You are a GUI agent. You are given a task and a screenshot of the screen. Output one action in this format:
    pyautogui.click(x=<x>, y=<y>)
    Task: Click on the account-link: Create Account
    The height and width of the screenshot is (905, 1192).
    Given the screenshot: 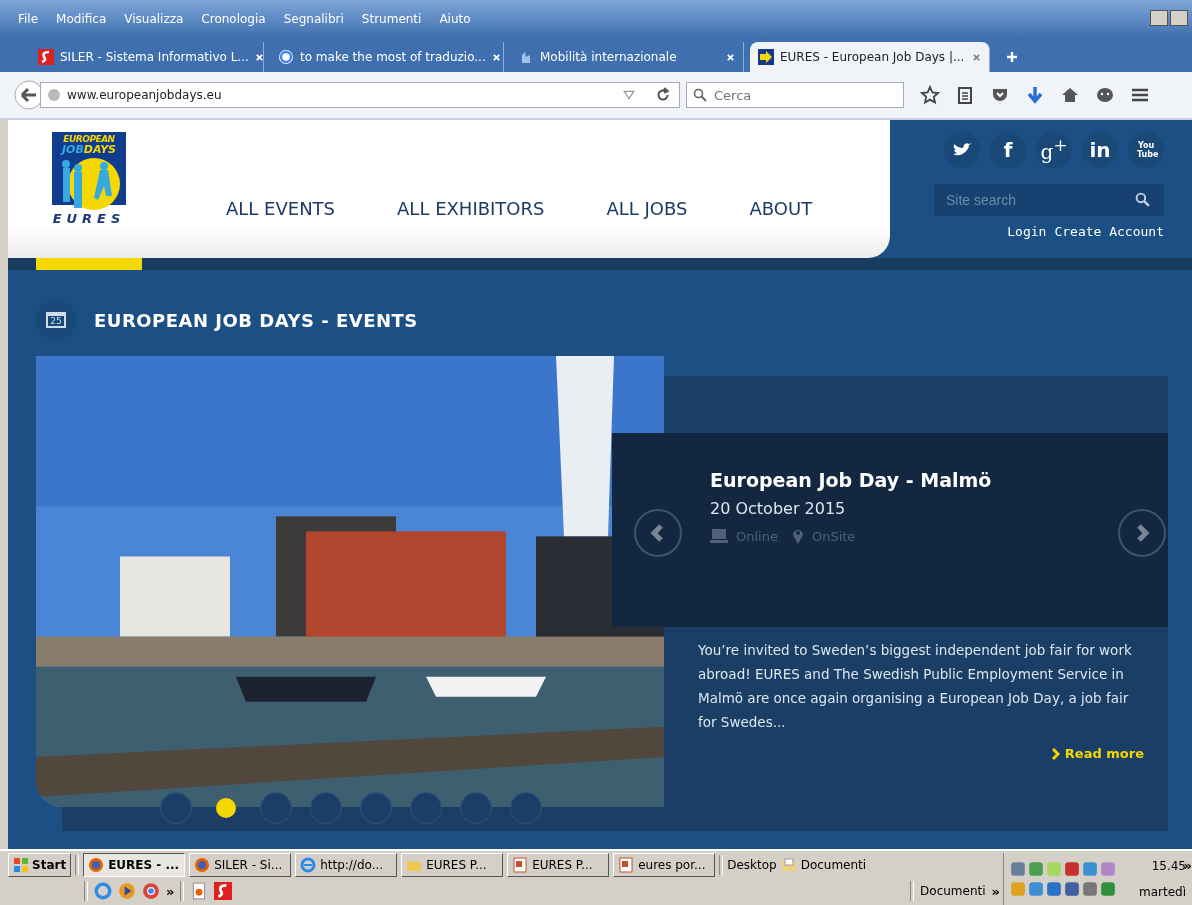 What is the action you would take?
    pyautogui.click(x=1109, y=231)
    